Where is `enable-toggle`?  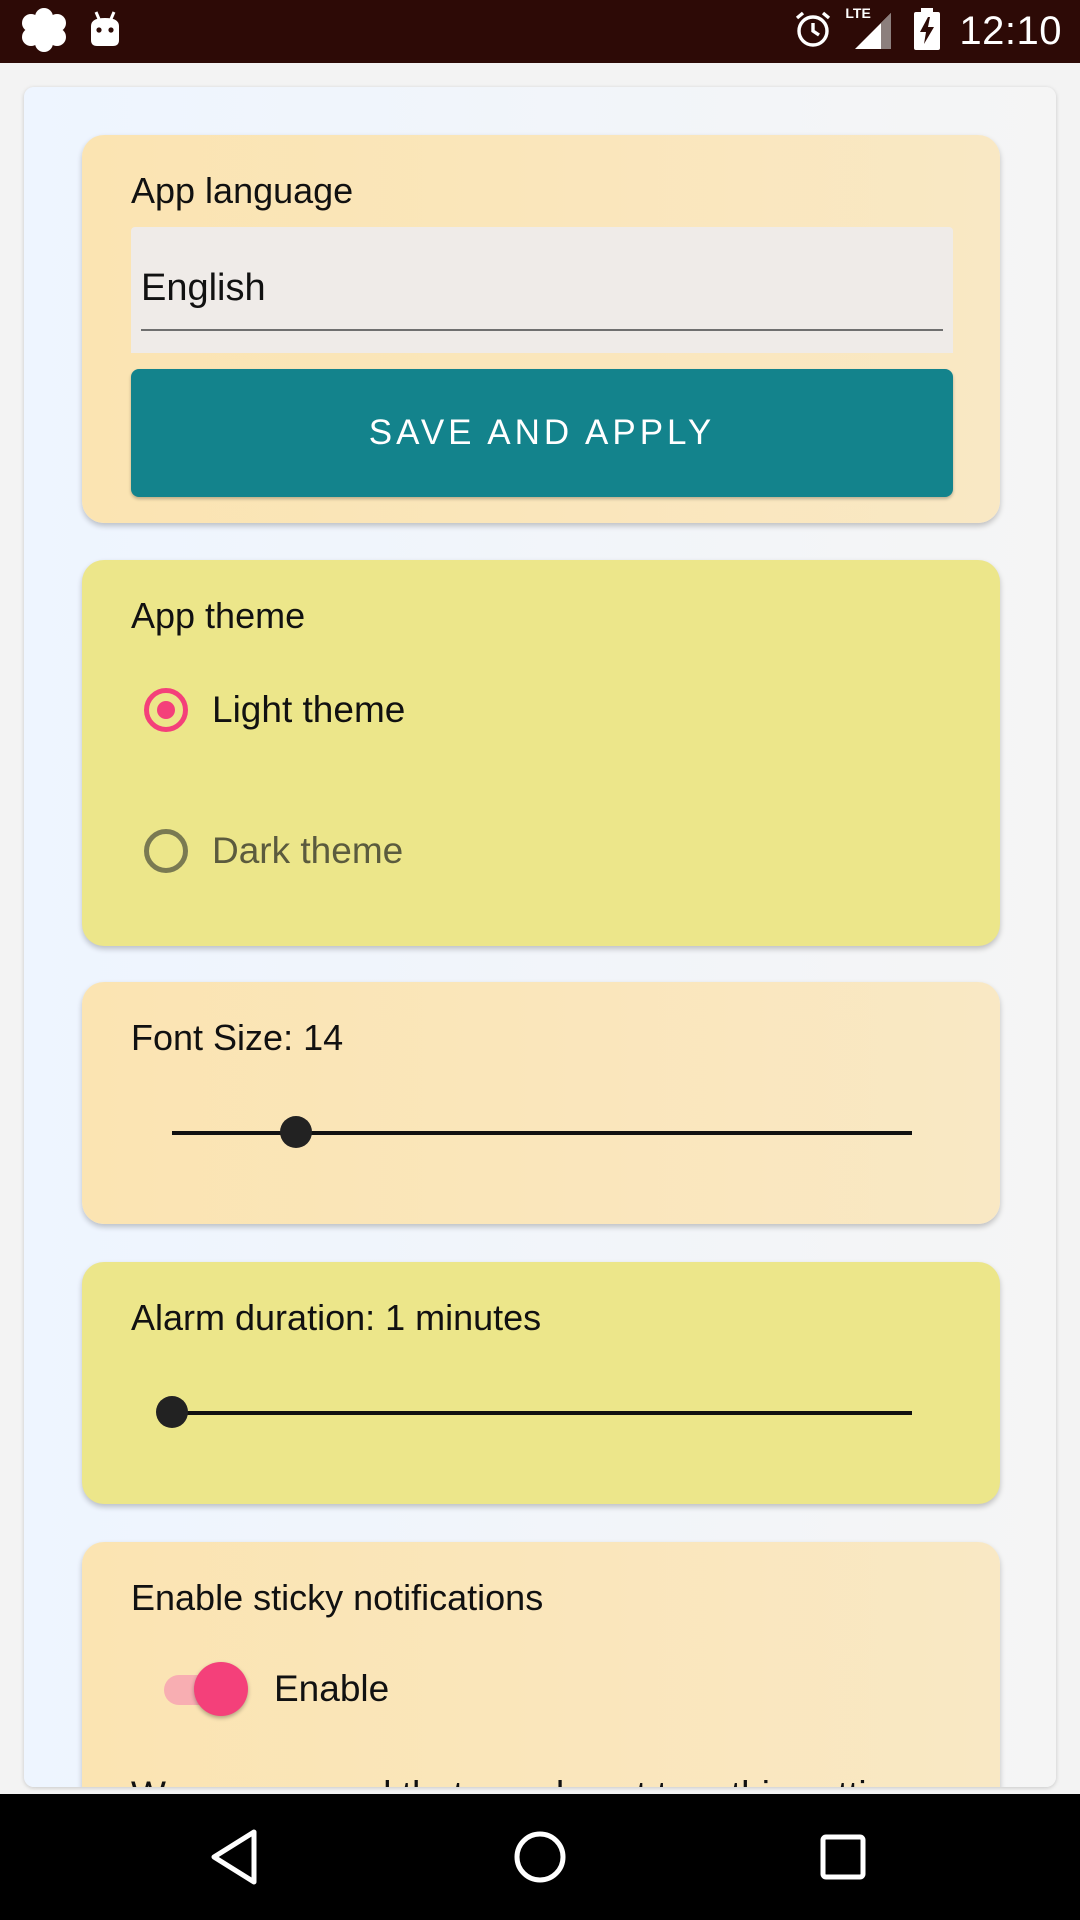 enable-toggle is located at coordinates (206, 1689).